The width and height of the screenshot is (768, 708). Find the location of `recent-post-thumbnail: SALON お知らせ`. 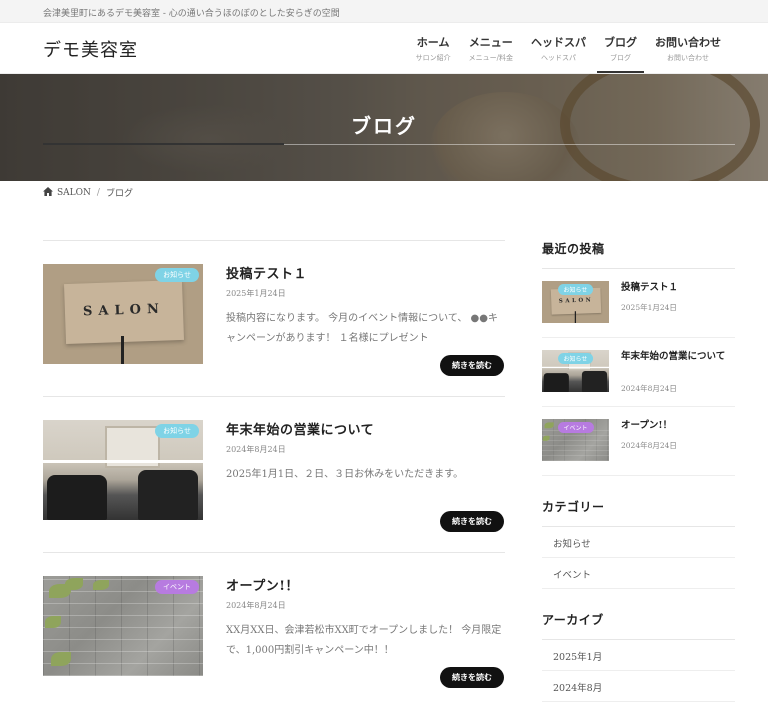

recent-post-thumbnail: SALON お知らせ is located at coordinates (575, 302).